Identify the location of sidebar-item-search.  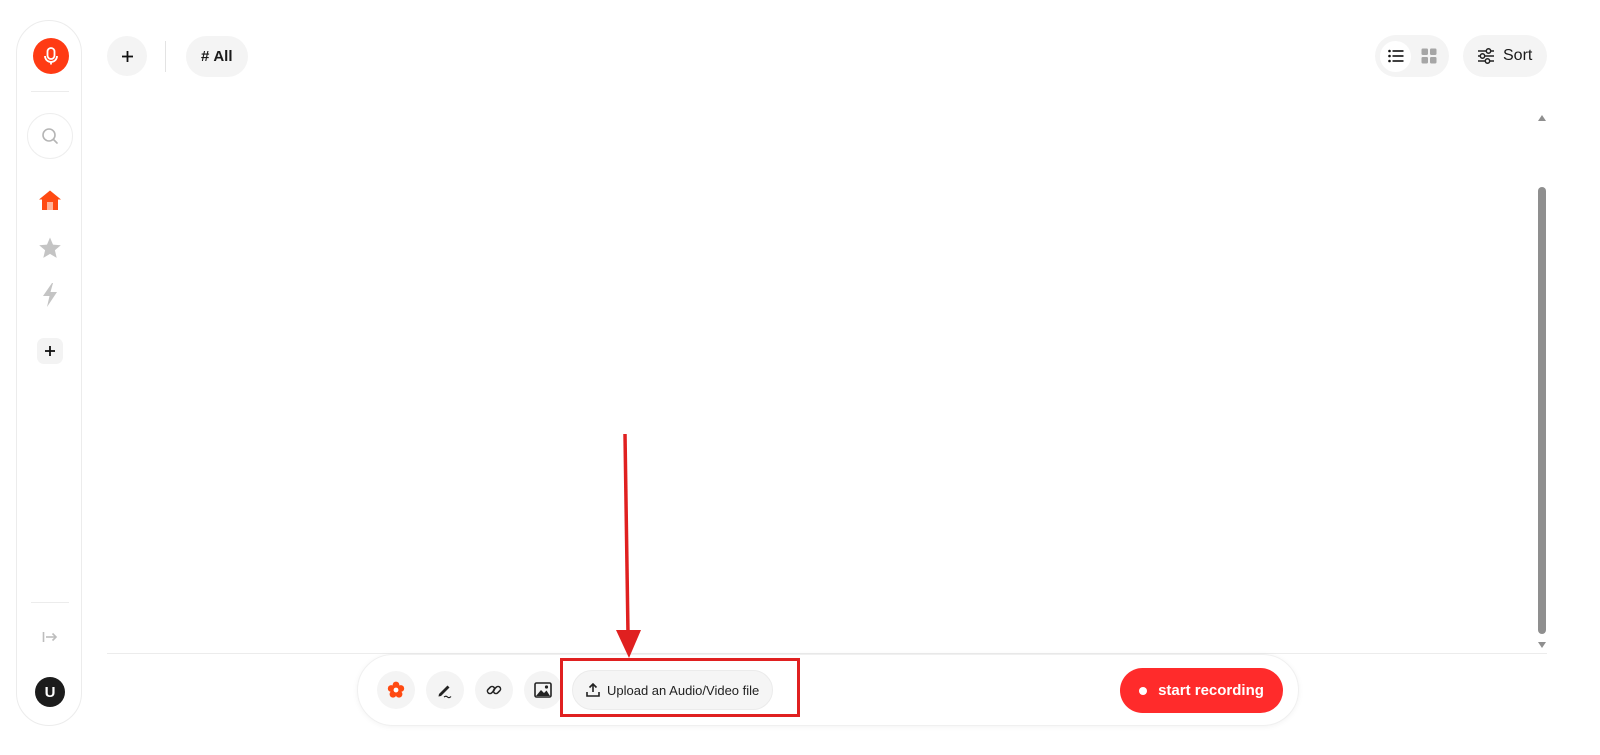
(50, 136).